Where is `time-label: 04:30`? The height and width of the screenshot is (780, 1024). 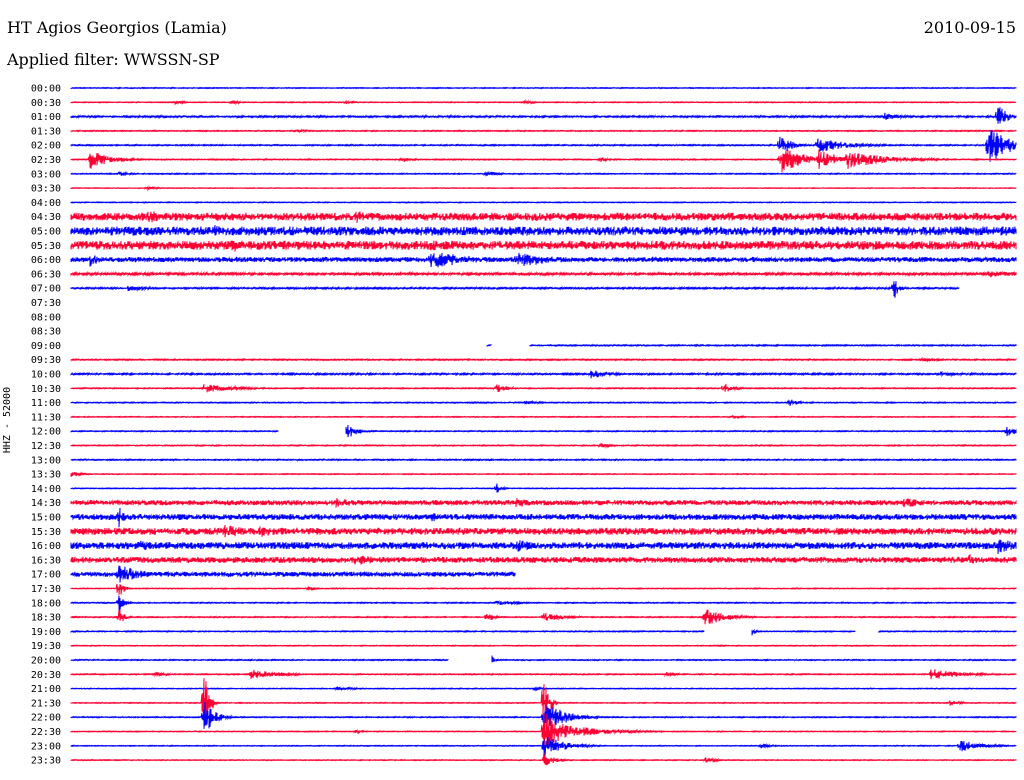
time-label: 04:30 is located at coordinates (46, 217).